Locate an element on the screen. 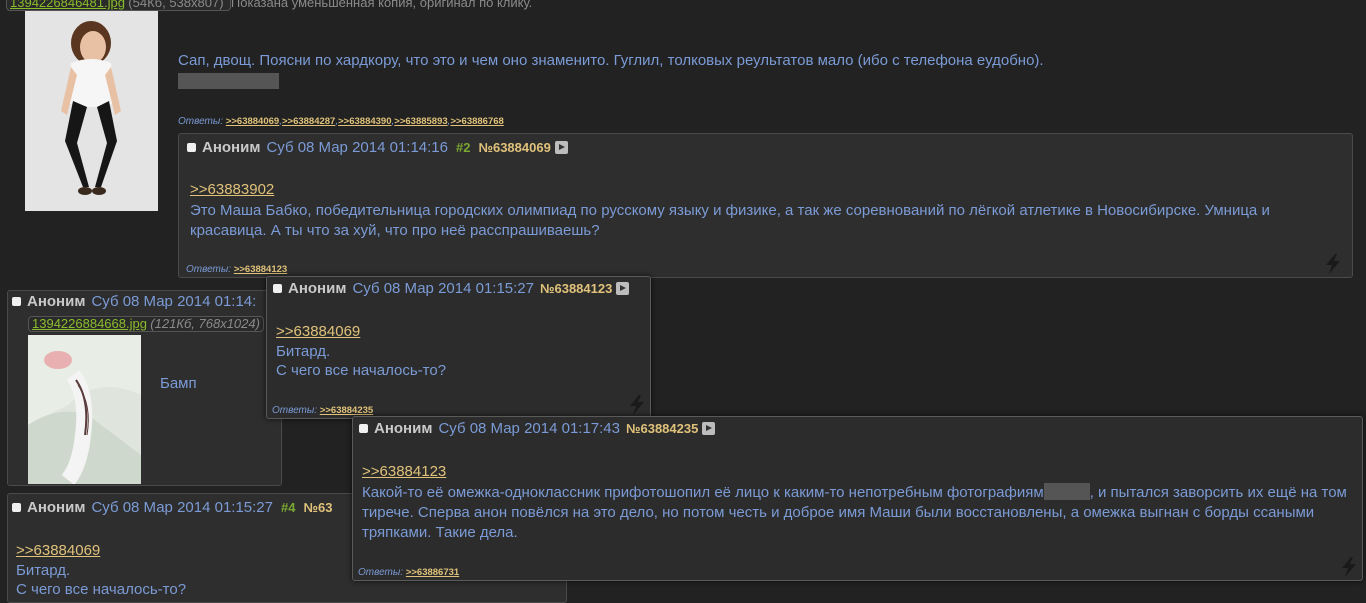  post-answers: Ответы: >>63884235 is located at coordinates (322, 410).